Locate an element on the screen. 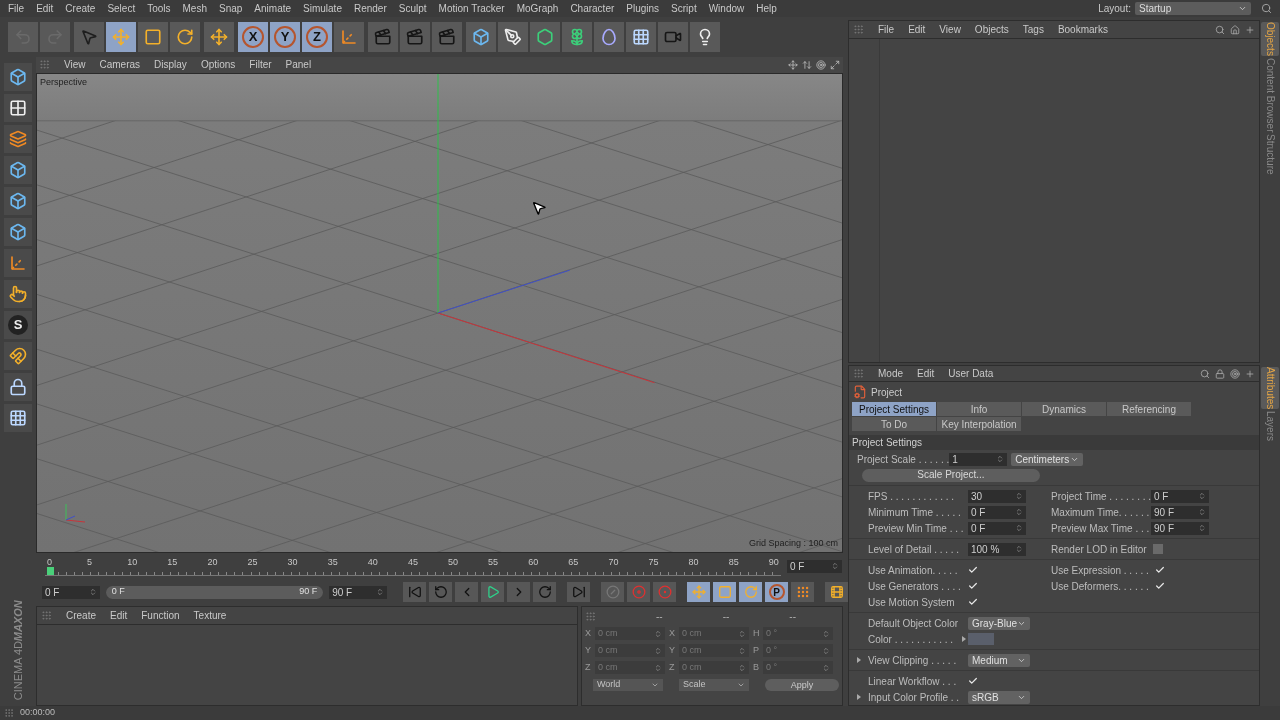  dropdown: sRGB is located at coordinates (999, 697).